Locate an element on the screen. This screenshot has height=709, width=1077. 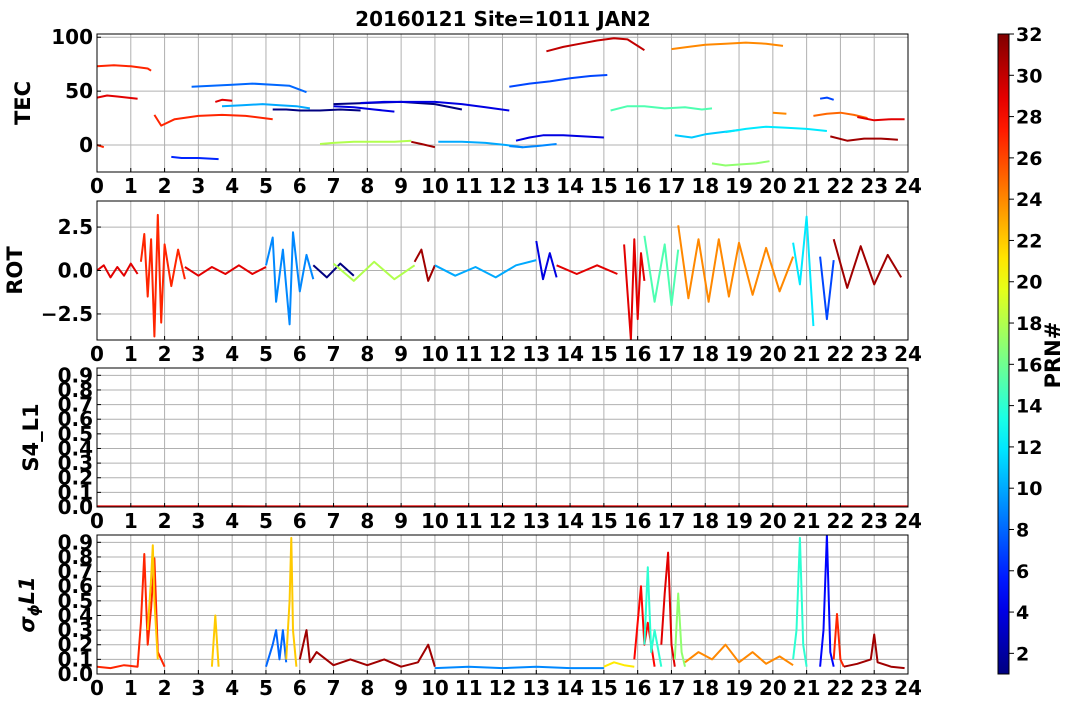
figure-title: 20160121 Site=1011 JAN2 is located at coordinates (503, 19).